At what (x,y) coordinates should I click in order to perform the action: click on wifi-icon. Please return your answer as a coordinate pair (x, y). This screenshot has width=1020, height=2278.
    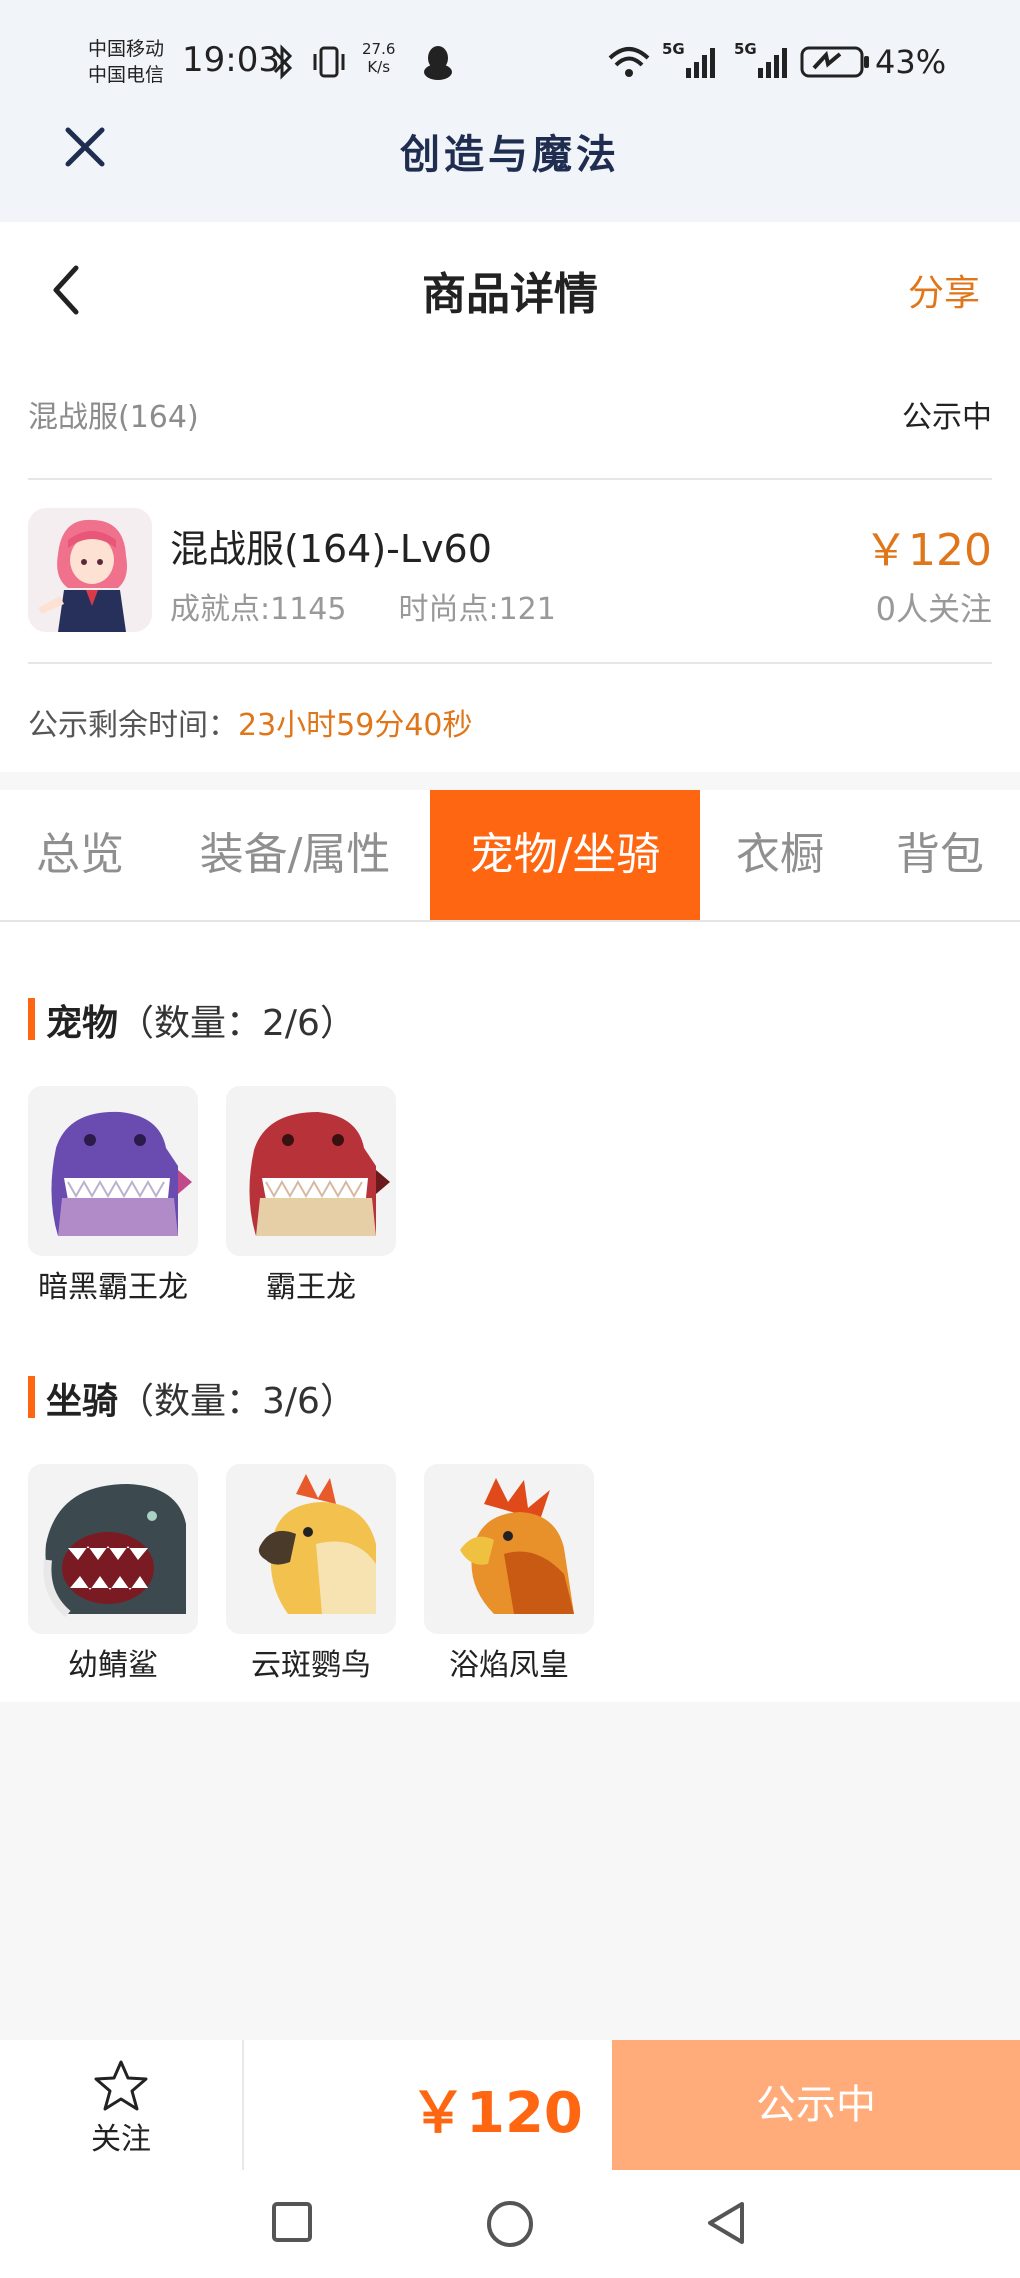
    Looking at the image, I should click on (629, 62).